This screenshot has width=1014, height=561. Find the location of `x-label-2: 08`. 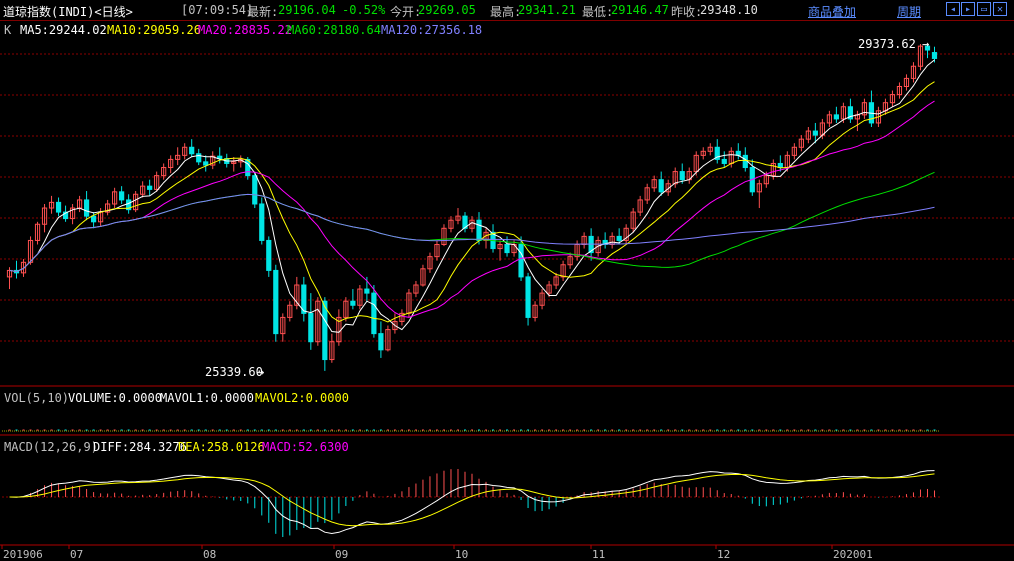

x-label-2: 08 is located at coordinates (210, 554).